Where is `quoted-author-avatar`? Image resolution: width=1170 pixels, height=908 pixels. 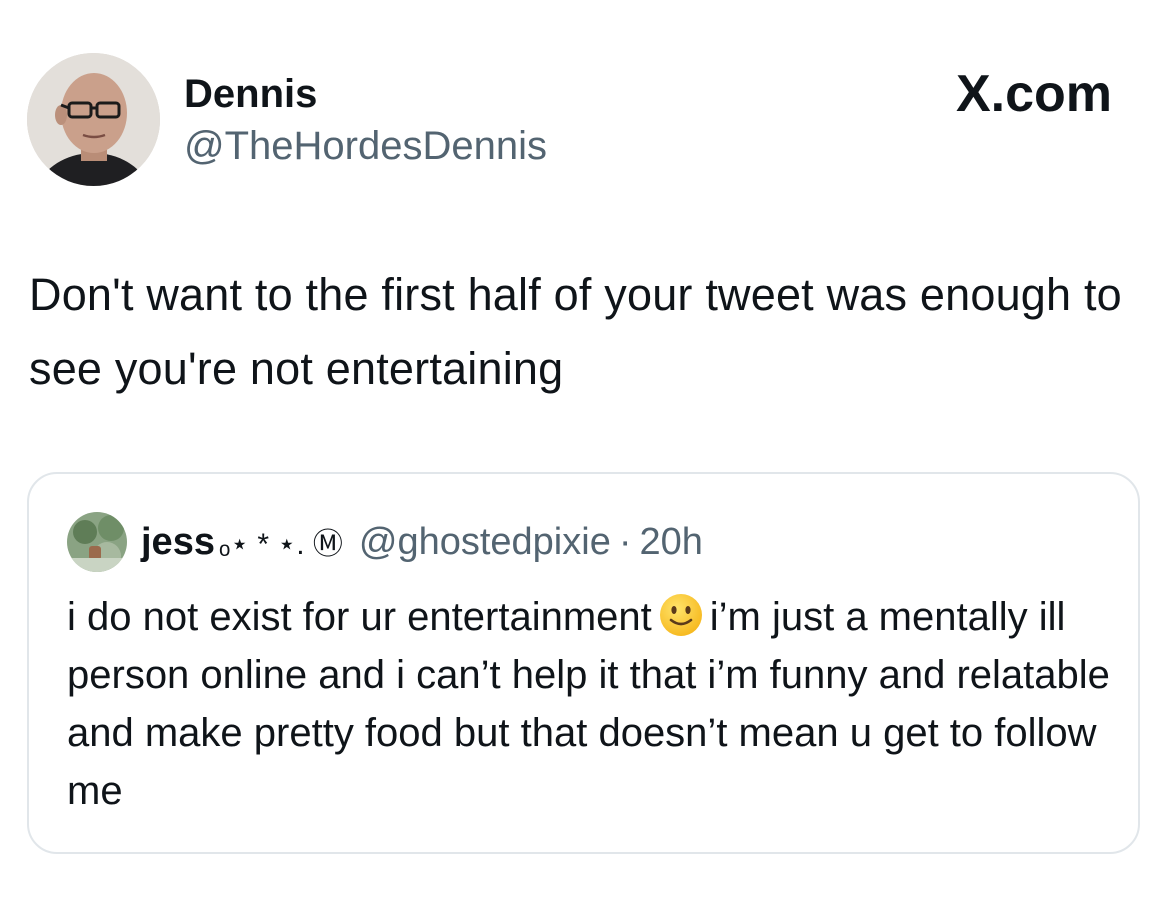
quoted-author-avatar is located at coordinates (97, 542).